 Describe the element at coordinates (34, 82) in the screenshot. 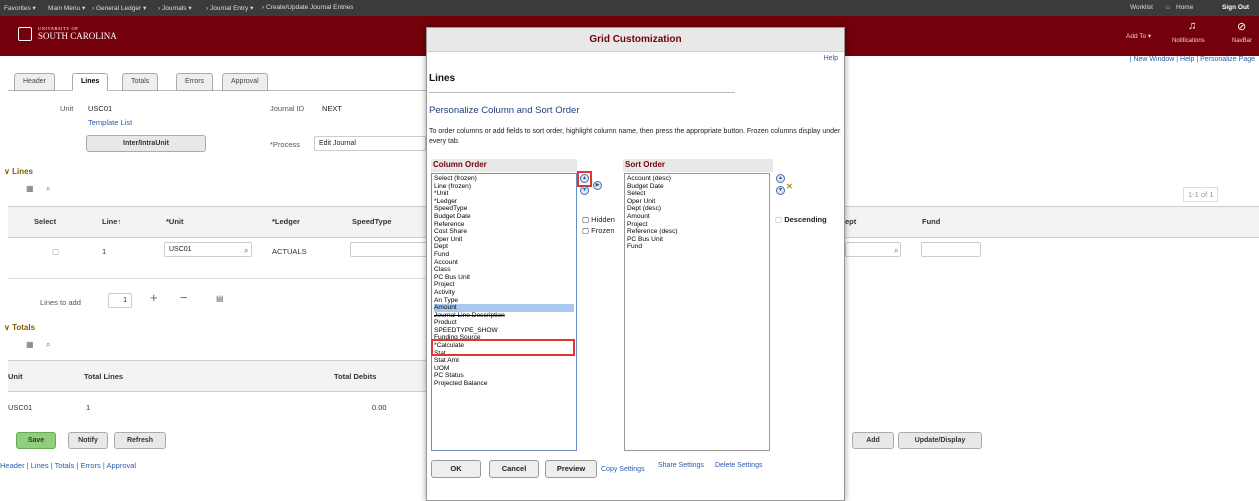

I see `tab-header: Header` at that location.